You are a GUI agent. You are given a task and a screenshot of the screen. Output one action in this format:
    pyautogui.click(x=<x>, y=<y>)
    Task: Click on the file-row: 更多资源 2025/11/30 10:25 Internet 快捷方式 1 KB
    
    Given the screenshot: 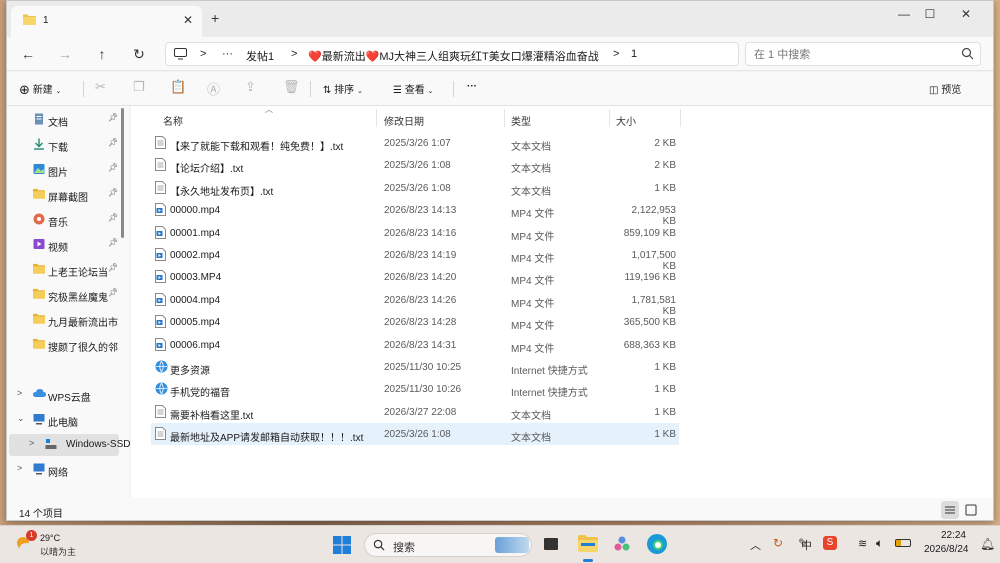 What is the action you would take?
    pyautogui.click(x=415, y=367)
    